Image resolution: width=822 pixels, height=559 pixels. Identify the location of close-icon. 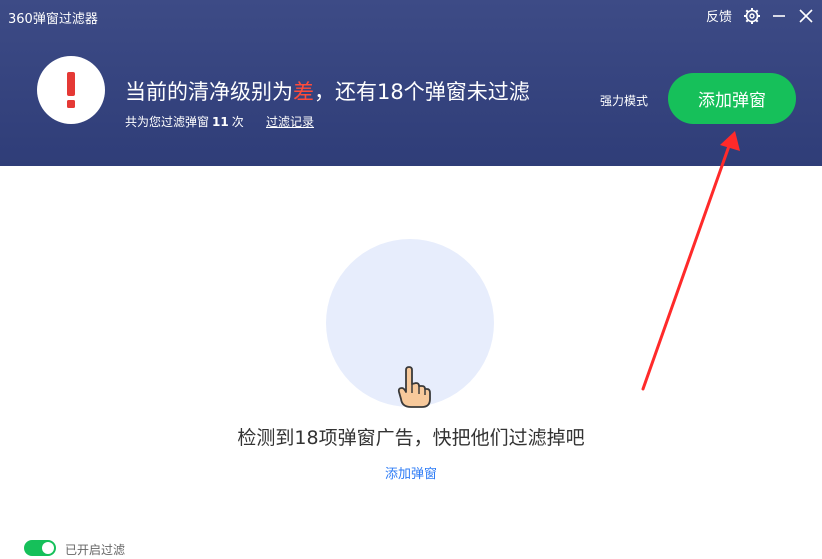
(806, 16).